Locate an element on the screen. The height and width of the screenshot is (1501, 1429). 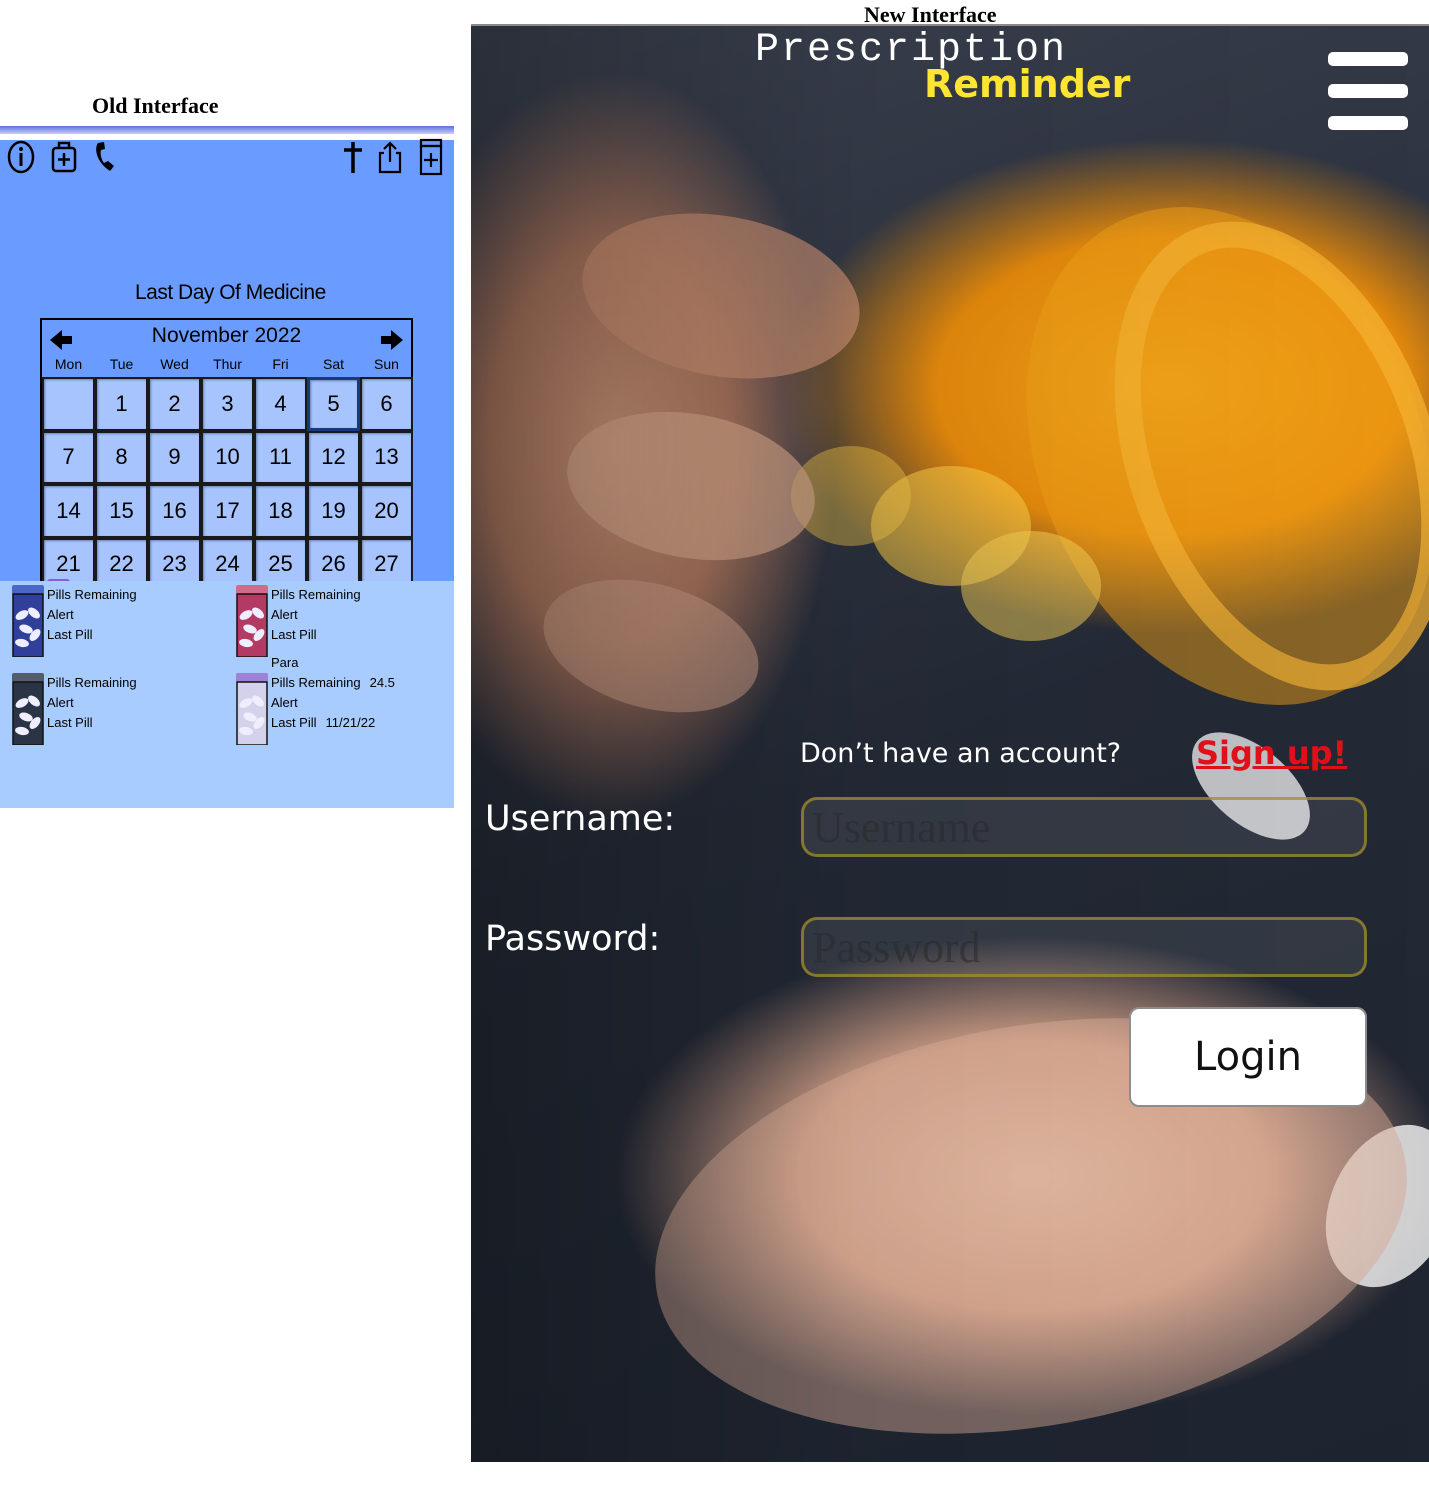
signup-link: Sign up! is located at coordinates (1271, 753).